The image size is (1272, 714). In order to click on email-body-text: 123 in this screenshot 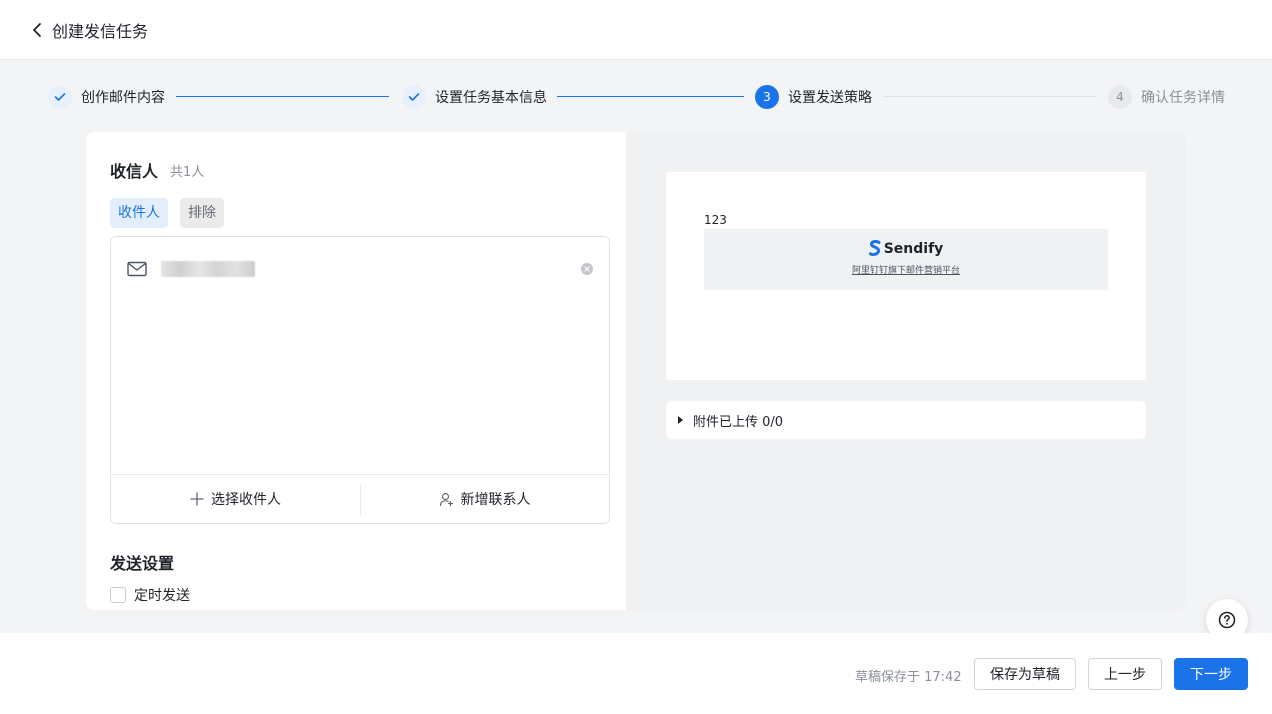, I will do `click(715, 220)`.